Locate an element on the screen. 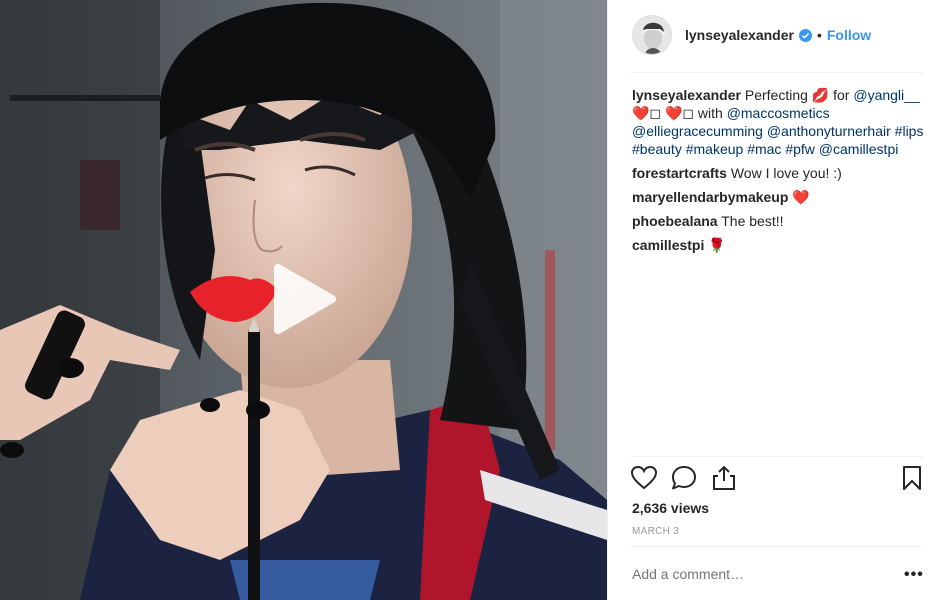  comment-bubble-icon is located at coordinates (684, 478).